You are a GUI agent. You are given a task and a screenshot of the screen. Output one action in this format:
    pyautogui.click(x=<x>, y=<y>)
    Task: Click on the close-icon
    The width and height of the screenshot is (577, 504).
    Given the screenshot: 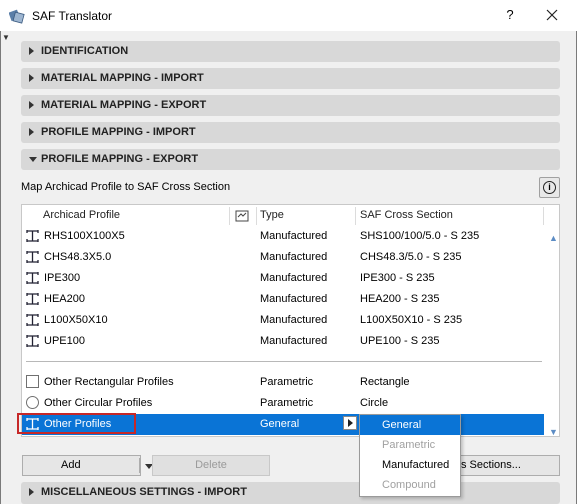 What is the action you would take?
    pyautogui.click(x=552, y=15)
    